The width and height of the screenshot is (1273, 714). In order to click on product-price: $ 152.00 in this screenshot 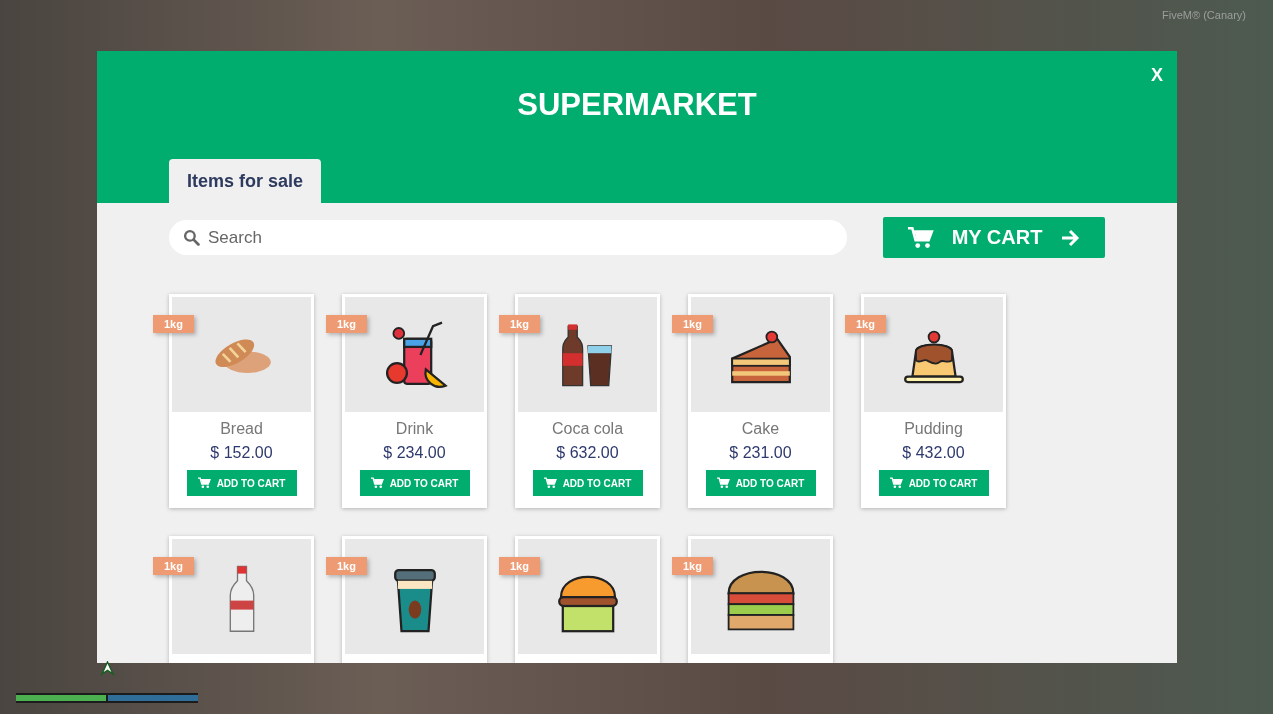, I will do `click(241, 453)`.